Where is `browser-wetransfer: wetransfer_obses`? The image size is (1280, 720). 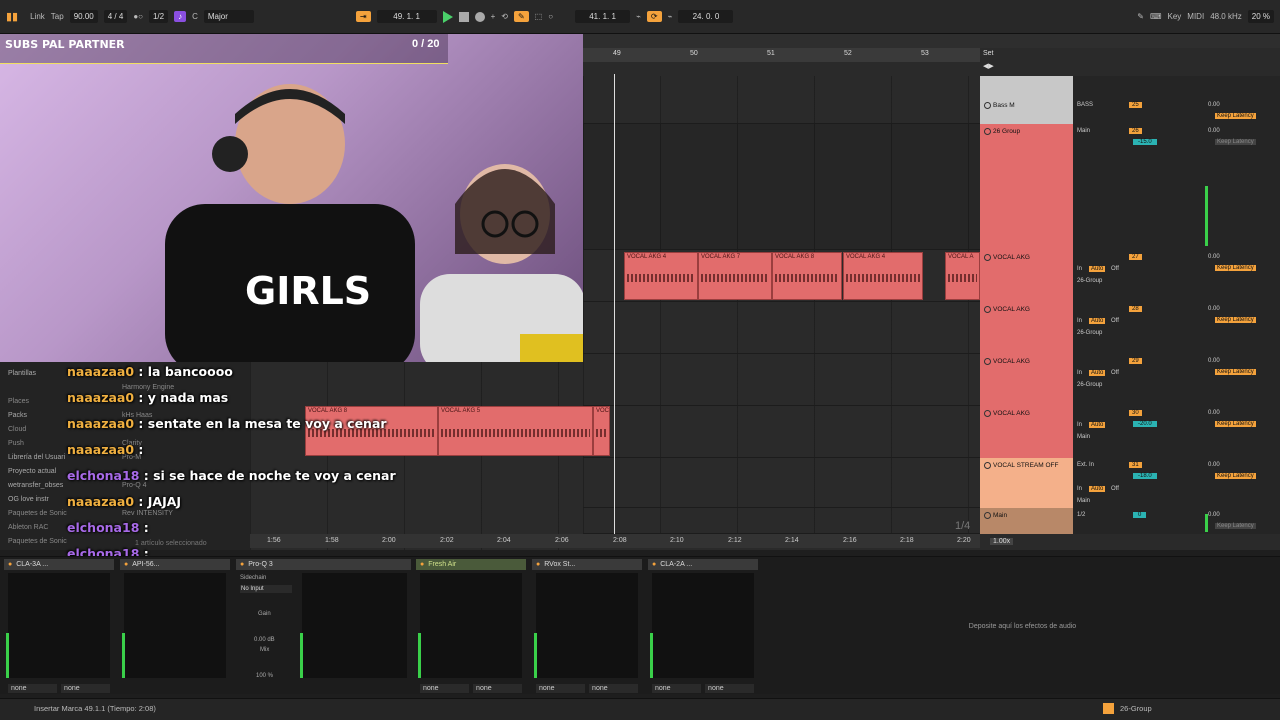
browser-wetransfer: wetransfer_obses is located at coordinates (35, 485).